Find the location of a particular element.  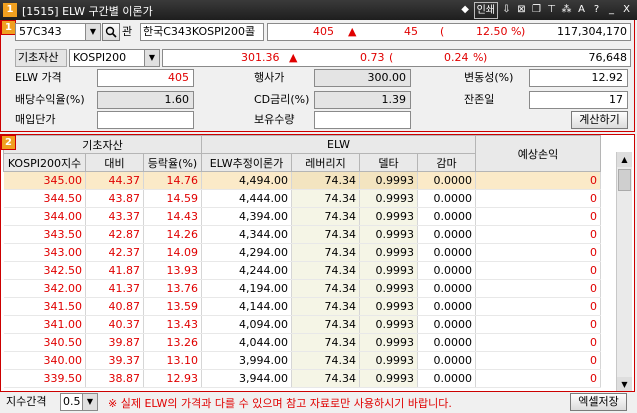

cell-change: 42.37 is located at coordinates (114, 252).